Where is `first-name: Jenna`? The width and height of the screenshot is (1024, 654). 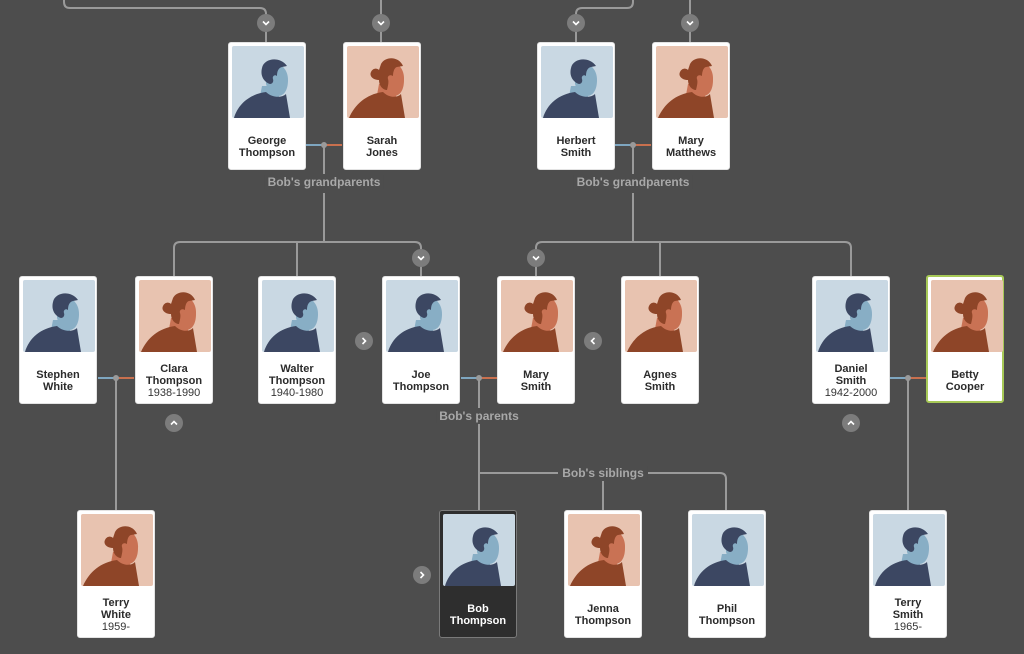
first-name: Jenna is located at coordinates (603, 609).